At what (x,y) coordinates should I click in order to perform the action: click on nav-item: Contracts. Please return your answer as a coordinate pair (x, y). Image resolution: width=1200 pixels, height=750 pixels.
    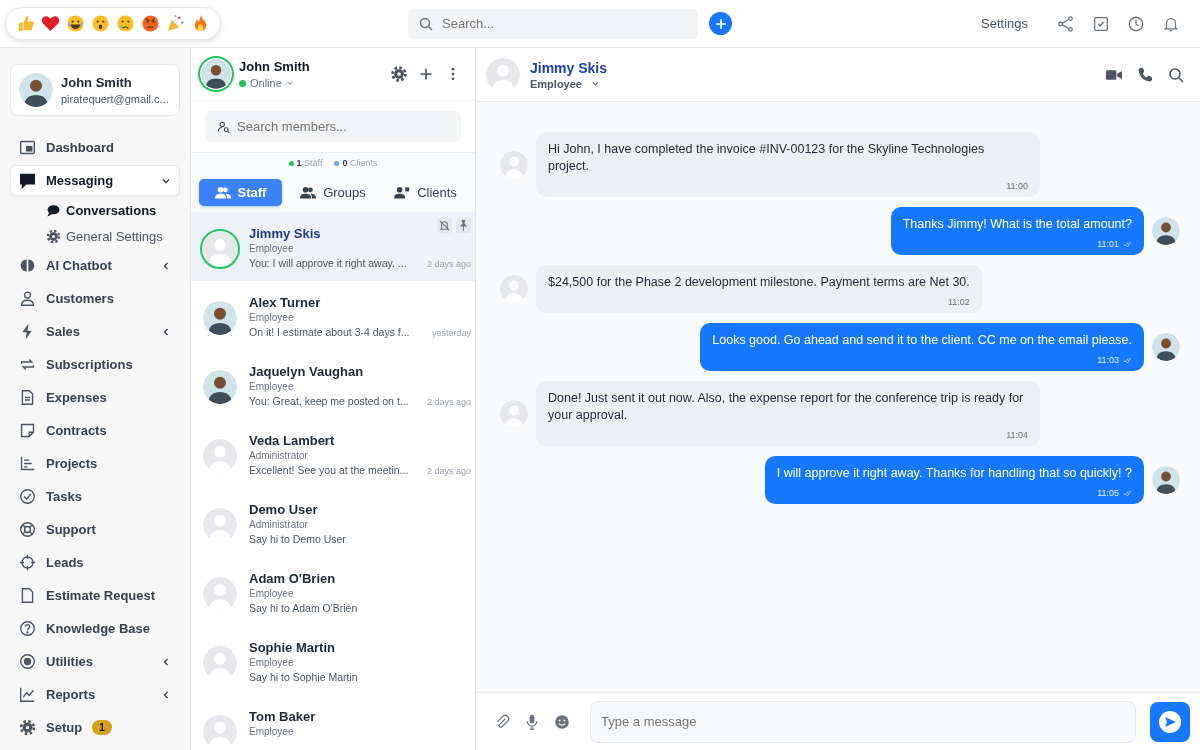
    Looking at the image, I should click on (95, 430).